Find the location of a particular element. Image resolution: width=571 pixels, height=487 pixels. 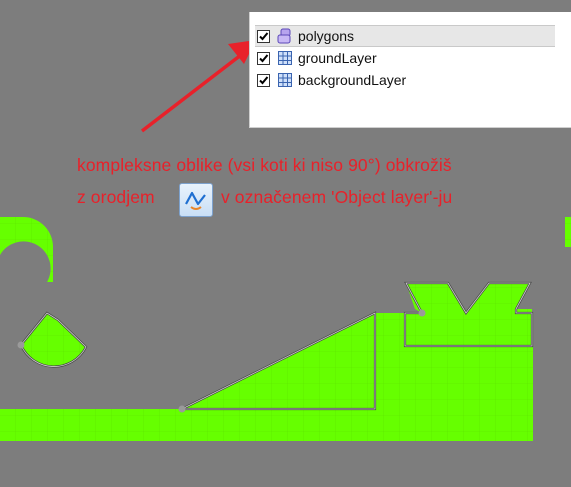

layer-name: polygons is located at coordinates (326, 36).